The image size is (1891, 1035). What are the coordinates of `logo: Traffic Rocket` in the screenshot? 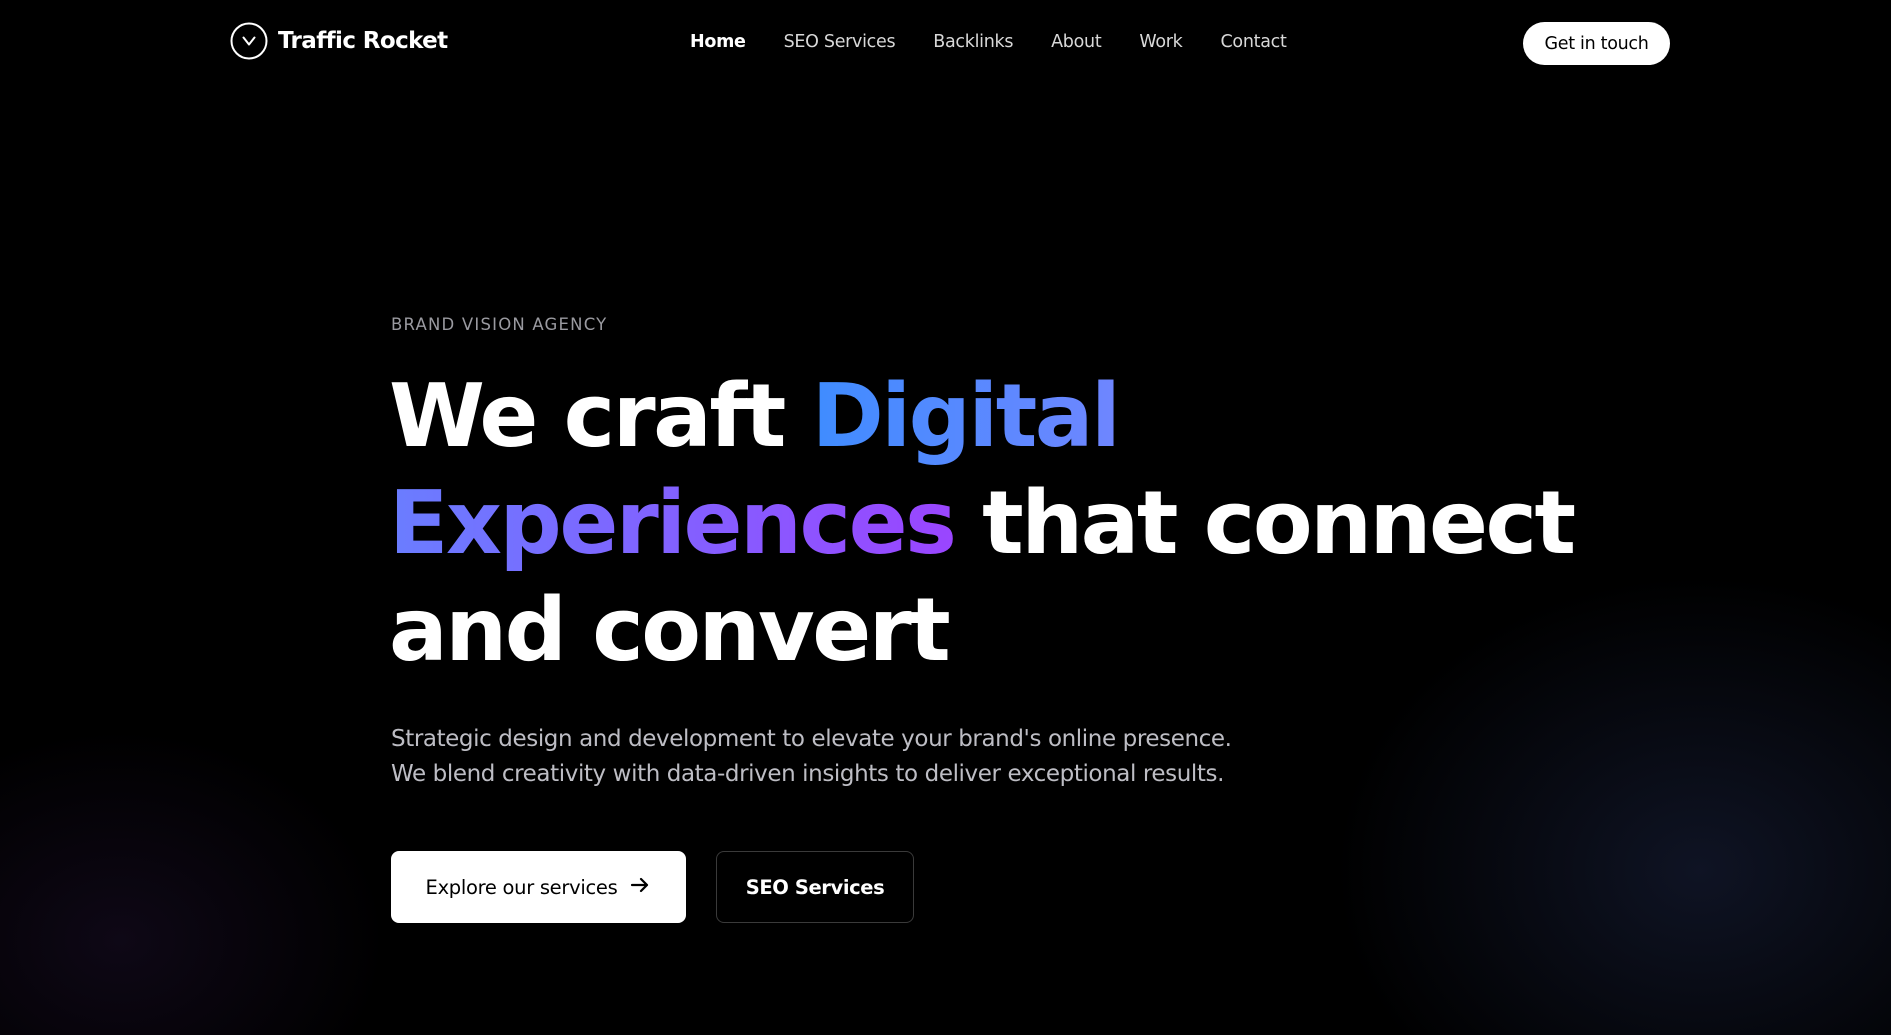 It's located at (339, 41).